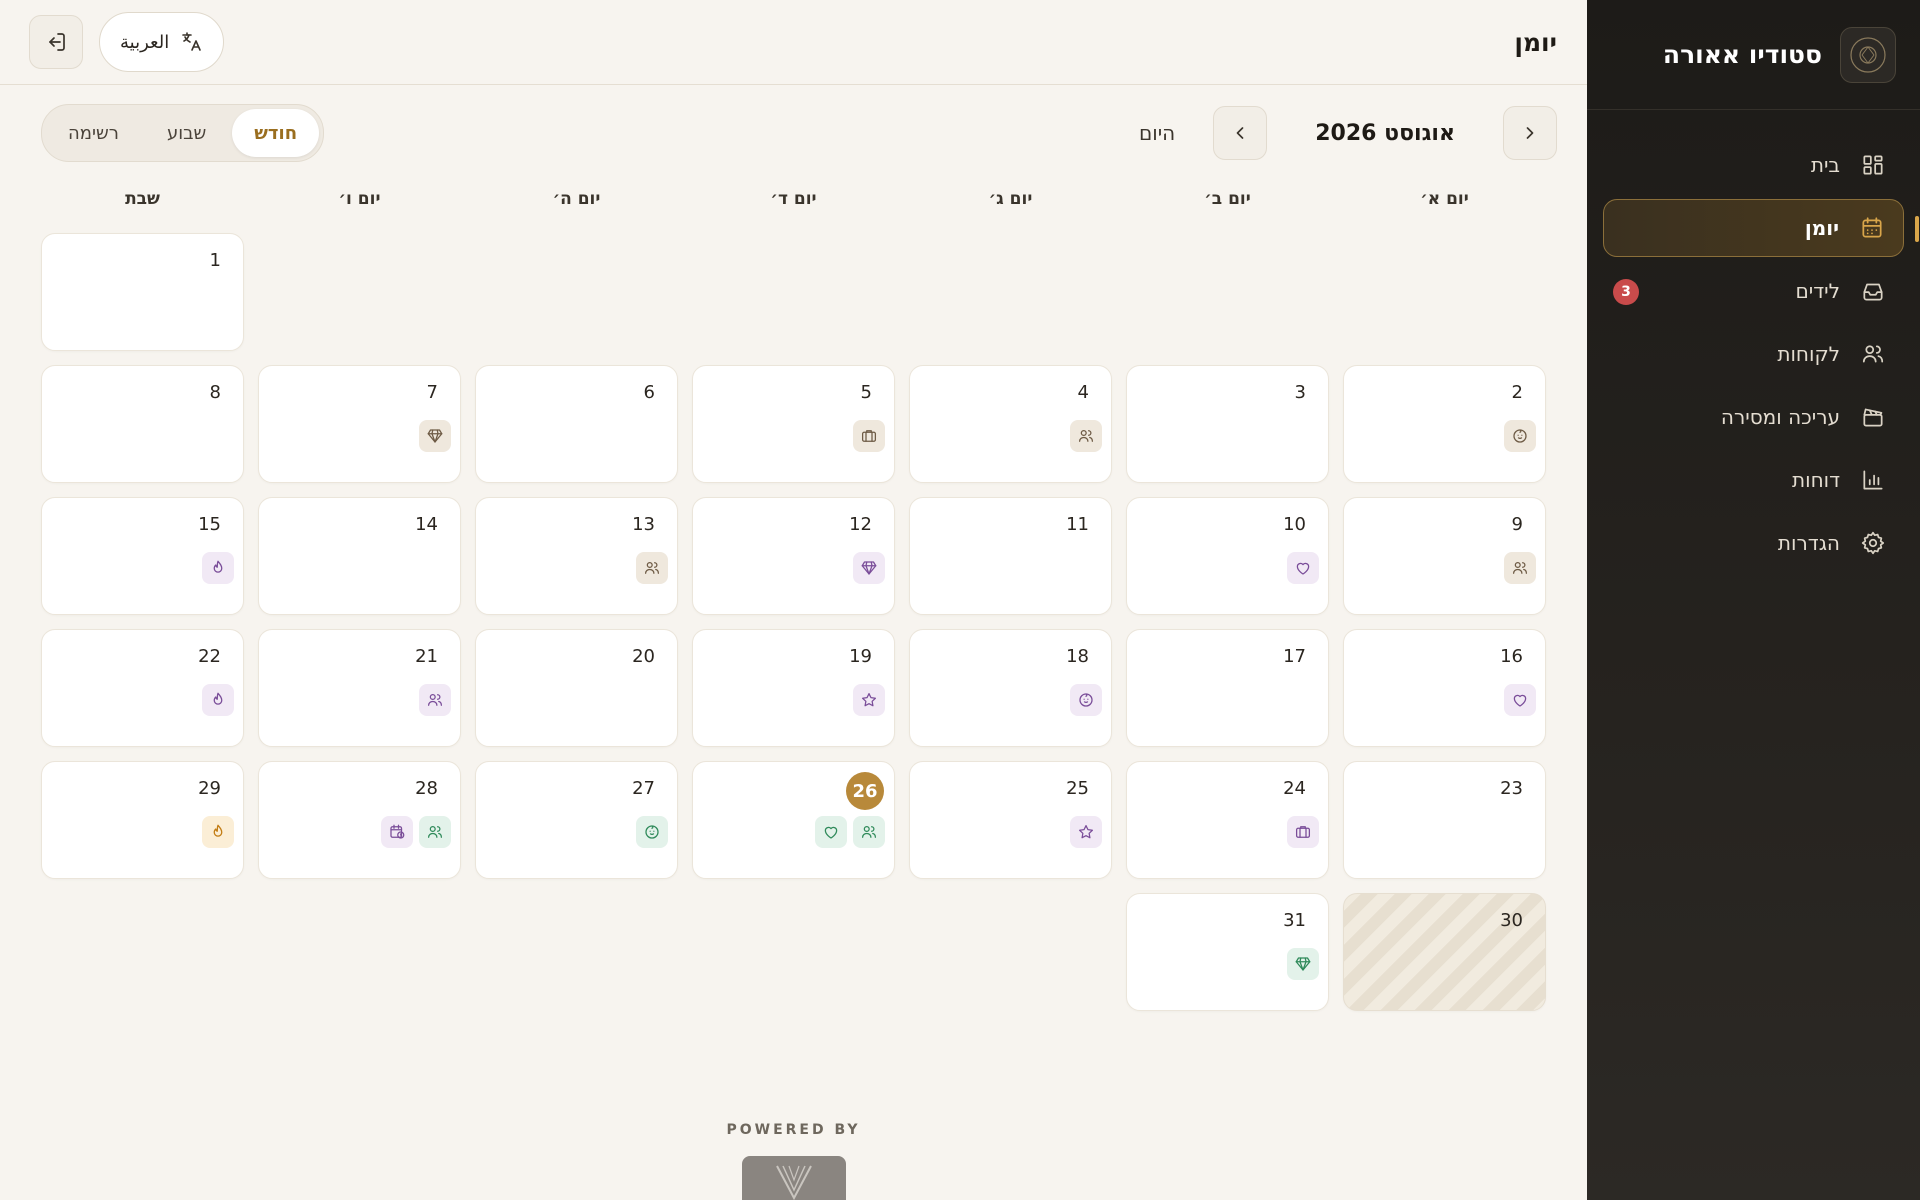 The height and width of the screenshot is (1200, 1920). Describe the element at coordinates (1010, 688) in the screenshot. I see `day-cell: 18` at that location.